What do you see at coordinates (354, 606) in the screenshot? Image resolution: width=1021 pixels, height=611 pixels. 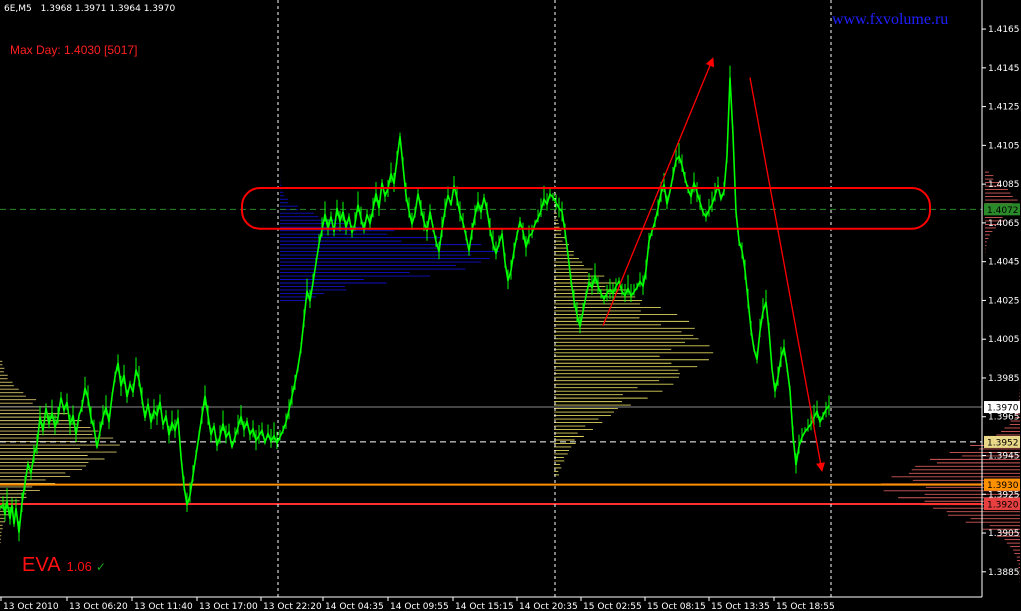 I see `x-tick-label: 14 Oct 04:35` at bounding box center [354, 606].